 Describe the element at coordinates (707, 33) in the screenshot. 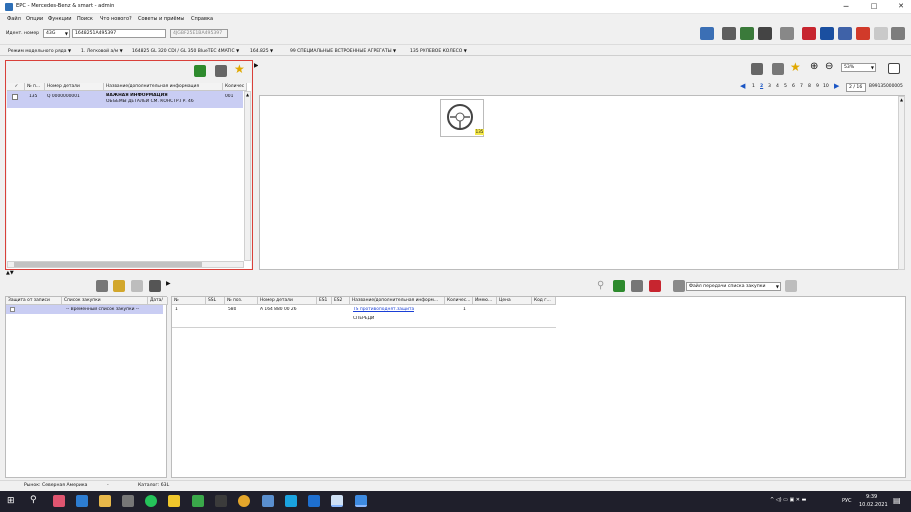

I see `vehicle-icon` at that location.